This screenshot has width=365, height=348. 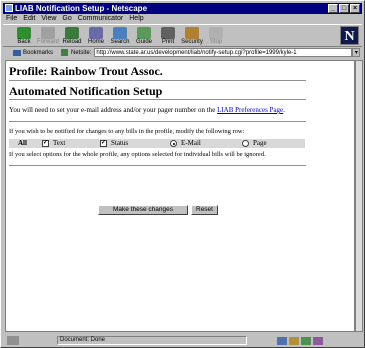 What do you see at coordinates (101, 19) in the screenshot?
I see `menu-communicator: Communicator` at bounding box center [101, 19].